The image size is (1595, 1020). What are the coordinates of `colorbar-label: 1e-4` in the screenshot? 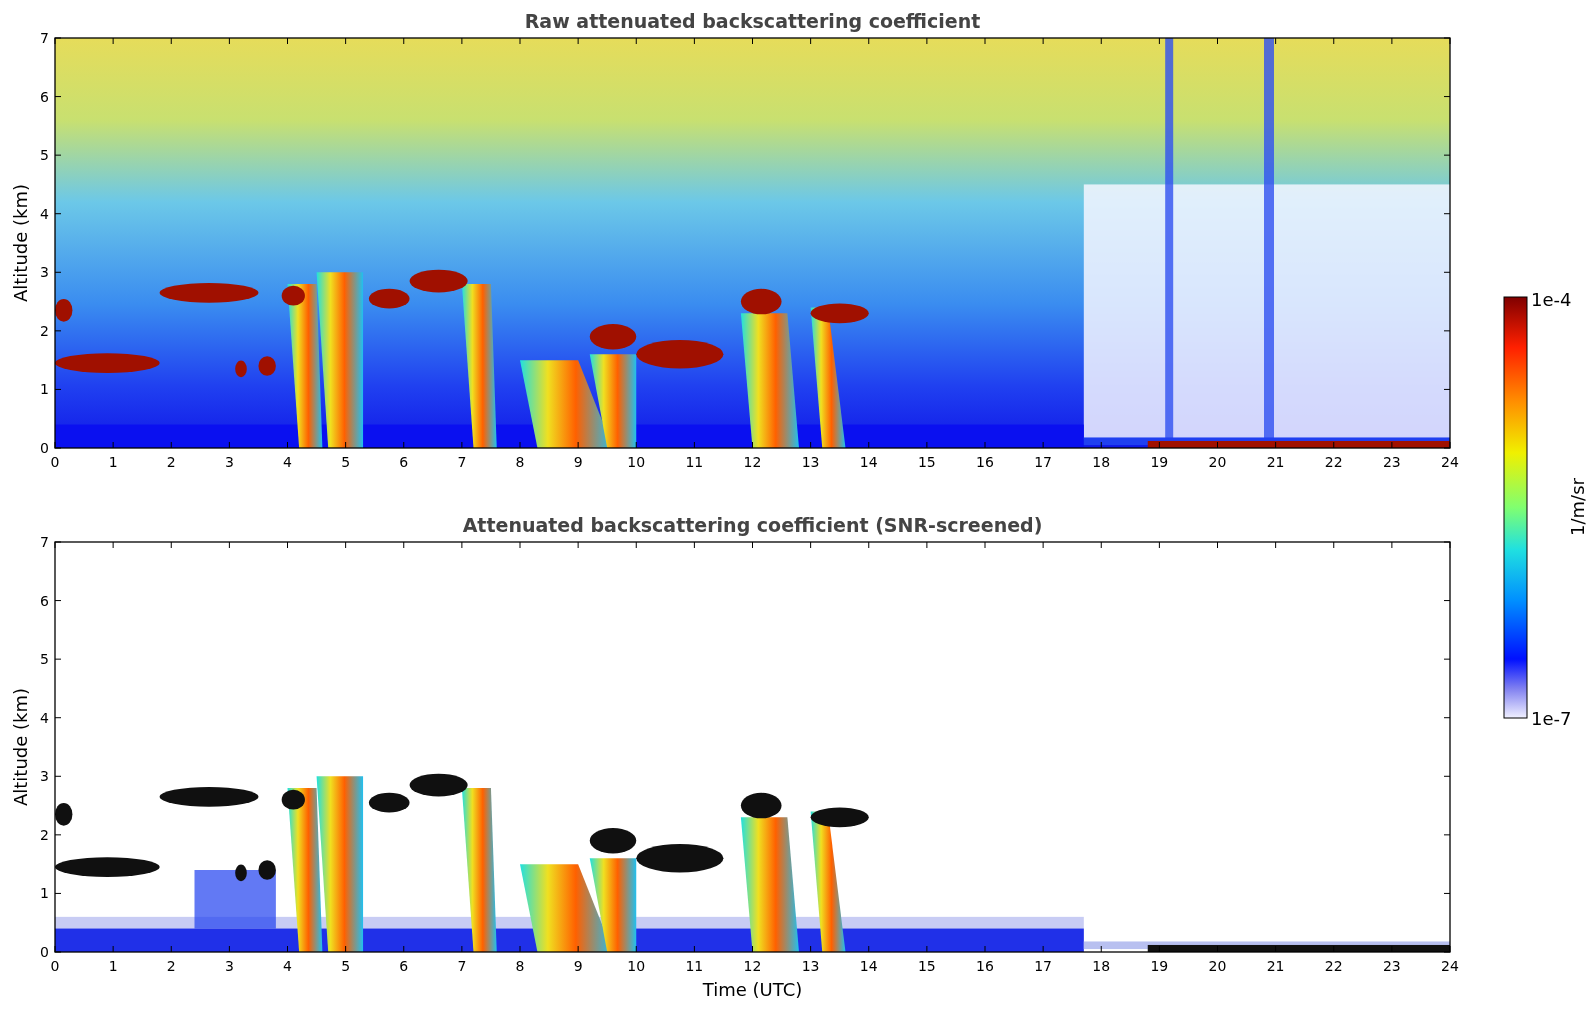 It's located at (1551, 299).